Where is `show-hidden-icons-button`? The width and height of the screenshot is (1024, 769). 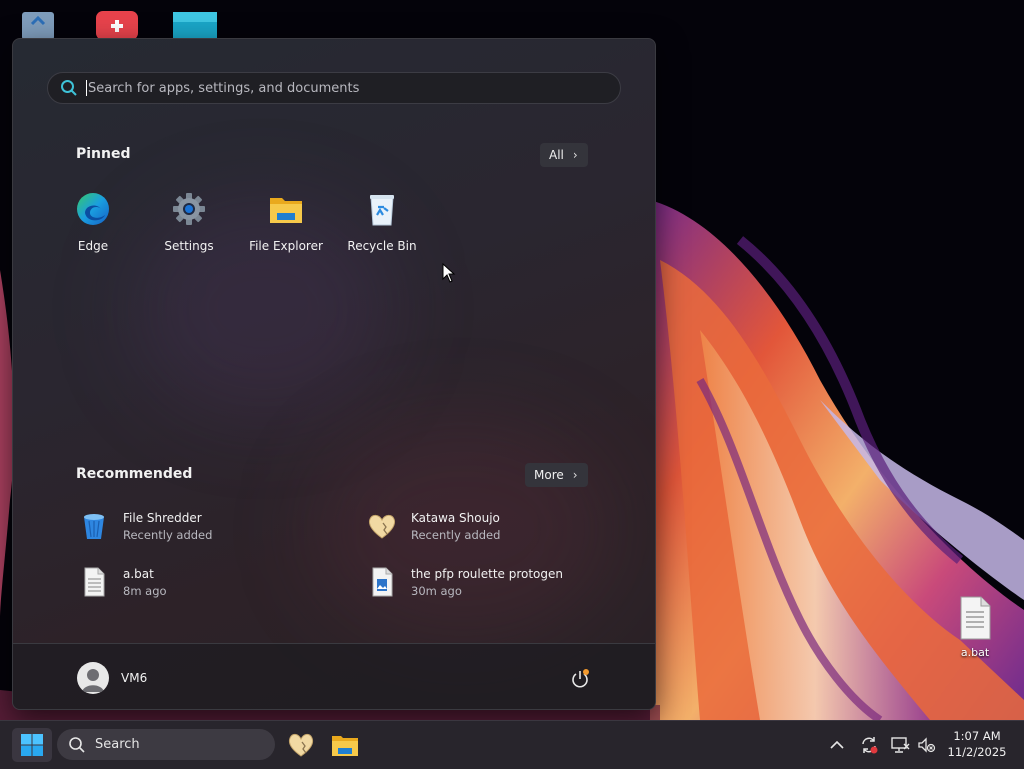 show-hidden-icons-button is located at coordinates (837, 745).